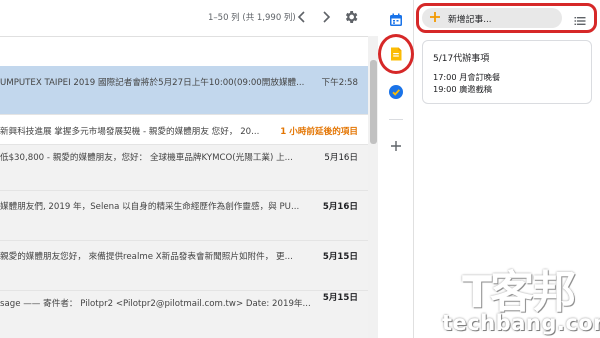 The image size is (600, 338). What do you see at coordinates (518, 297) in the screenshot?
I see `watermark: T客邦 techbang.com` at bounding box center [518, 297].